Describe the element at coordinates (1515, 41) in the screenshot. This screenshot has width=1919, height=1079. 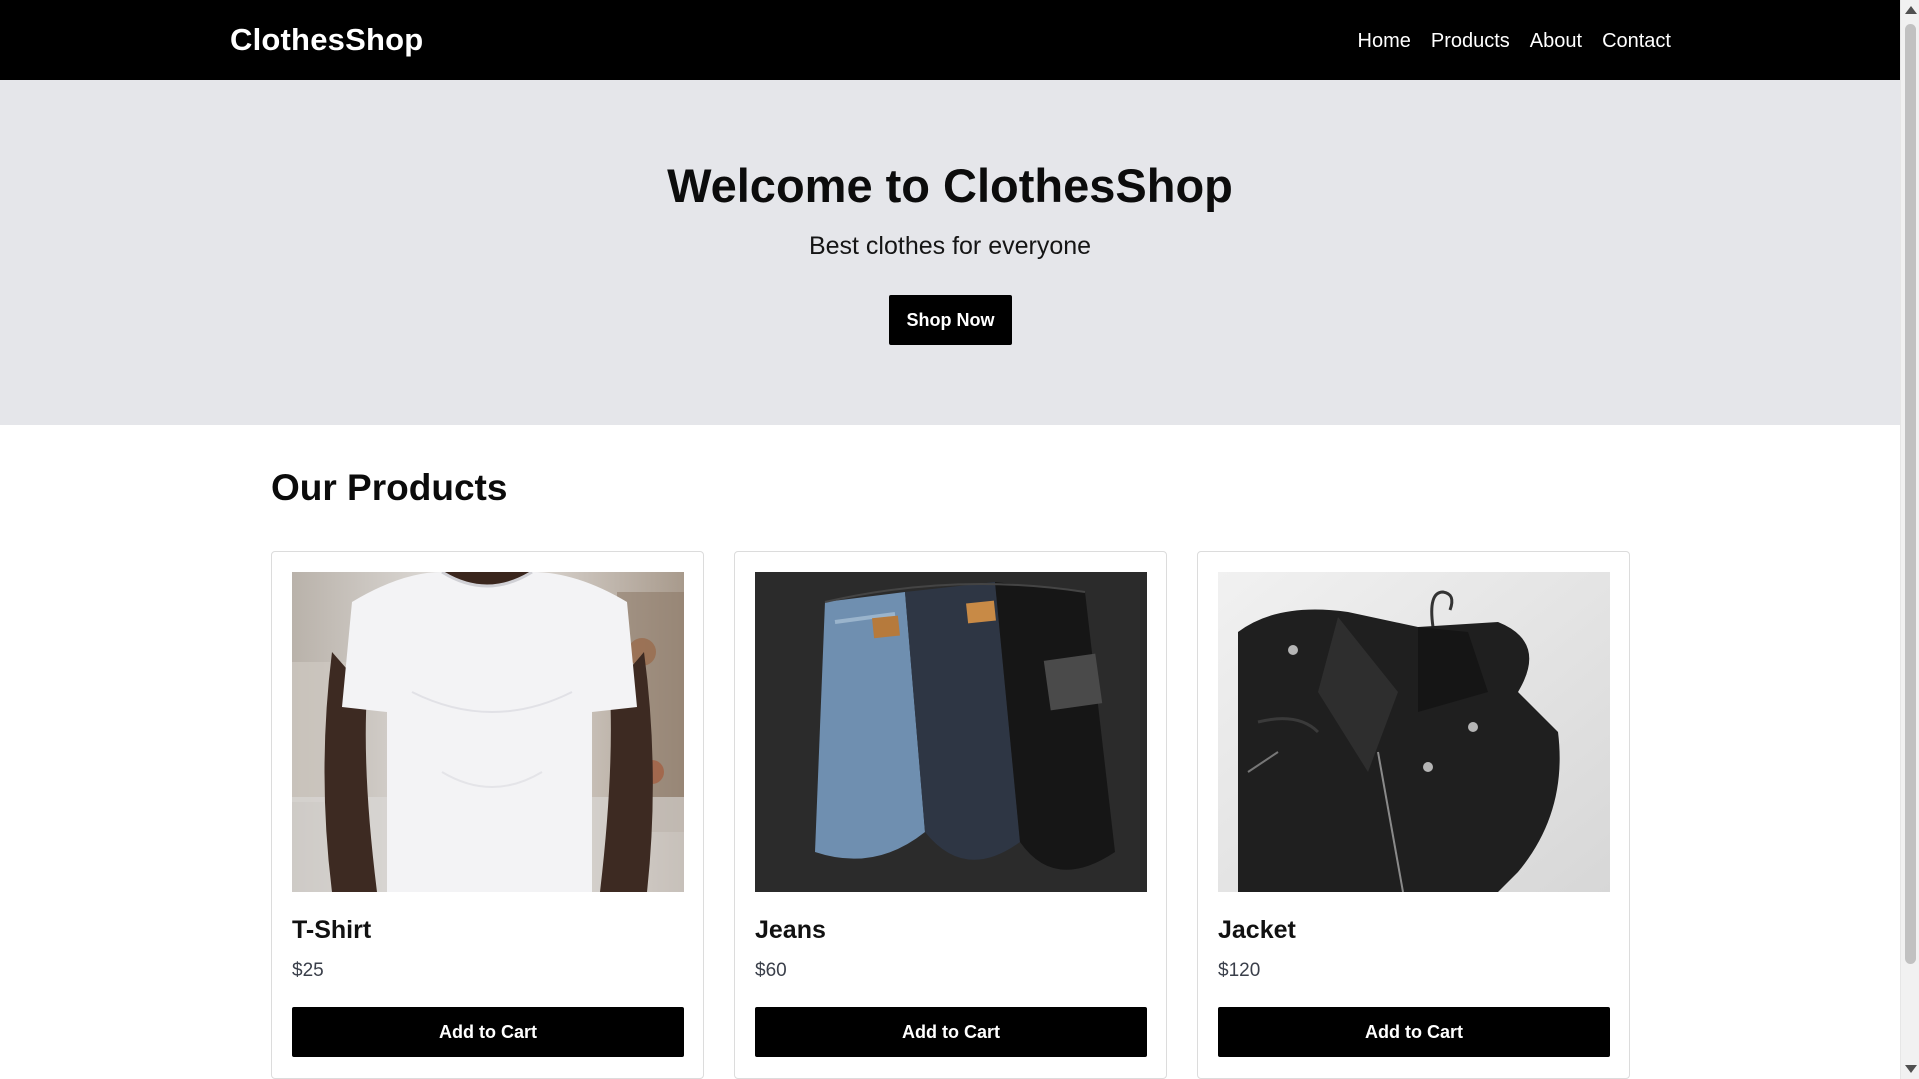
I see `main-nav: Home Products About Contact` at that location.